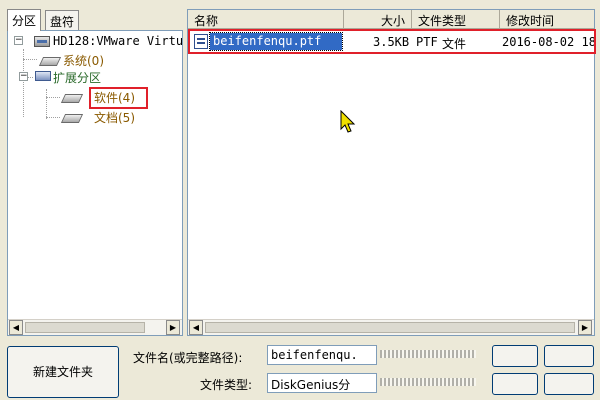 This screenshot has width=600, height=400. What do you see at coordinates (42, 41) in the screenshot?
I see `hard-disk-icon` at bounding box center [42, 41].